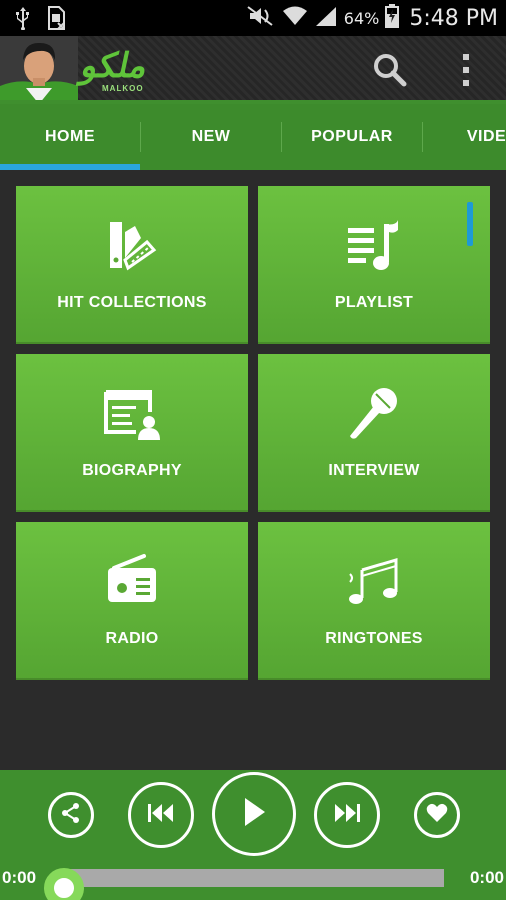 The image size is (506, 900). I want to click on radio-icon, so click(132, 582).